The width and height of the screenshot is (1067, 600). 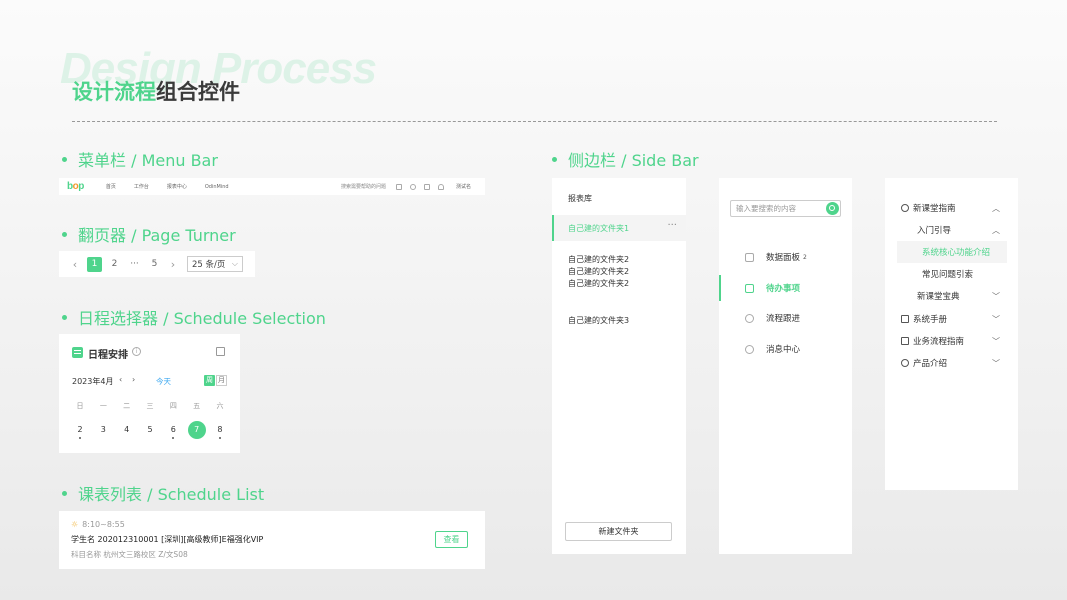 I want to click on section-title-page-turner: 翻页器 / Page Turner, so click(x=149, y=234).